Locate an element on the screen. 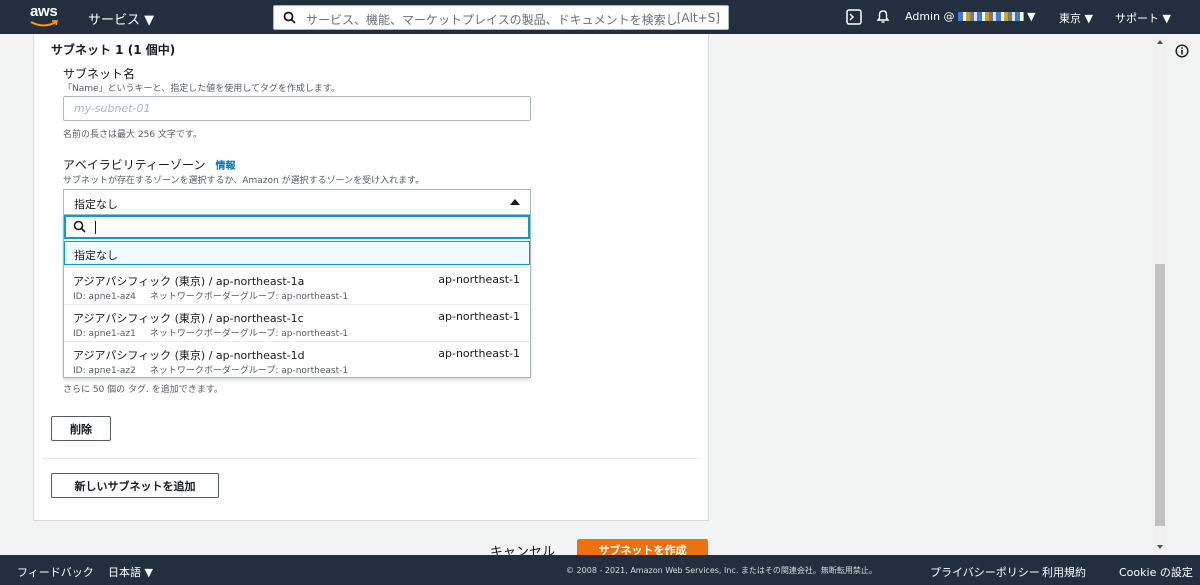 This screenshot has width=1200, height=585. create-subnet-button: サブネットを作成 is located at coordinates (642, 547).